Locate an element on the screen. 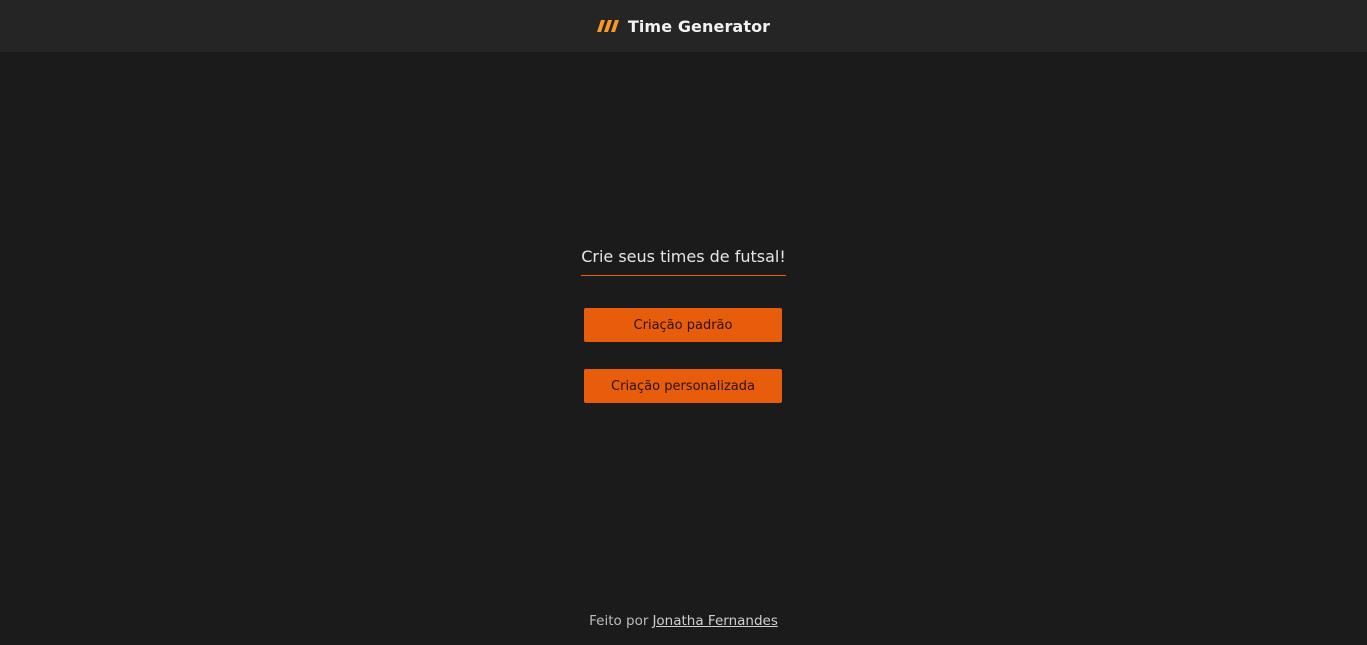  page-headline: Crie seus times de futsal! is located at coordinates (683, 261).